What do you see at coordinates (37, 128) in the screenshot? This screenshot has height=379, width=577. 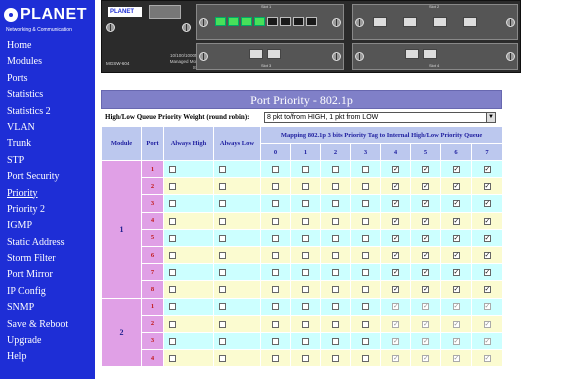 I see `sidebar-item-vlan: VLAN` at bounding box center [37, 128].